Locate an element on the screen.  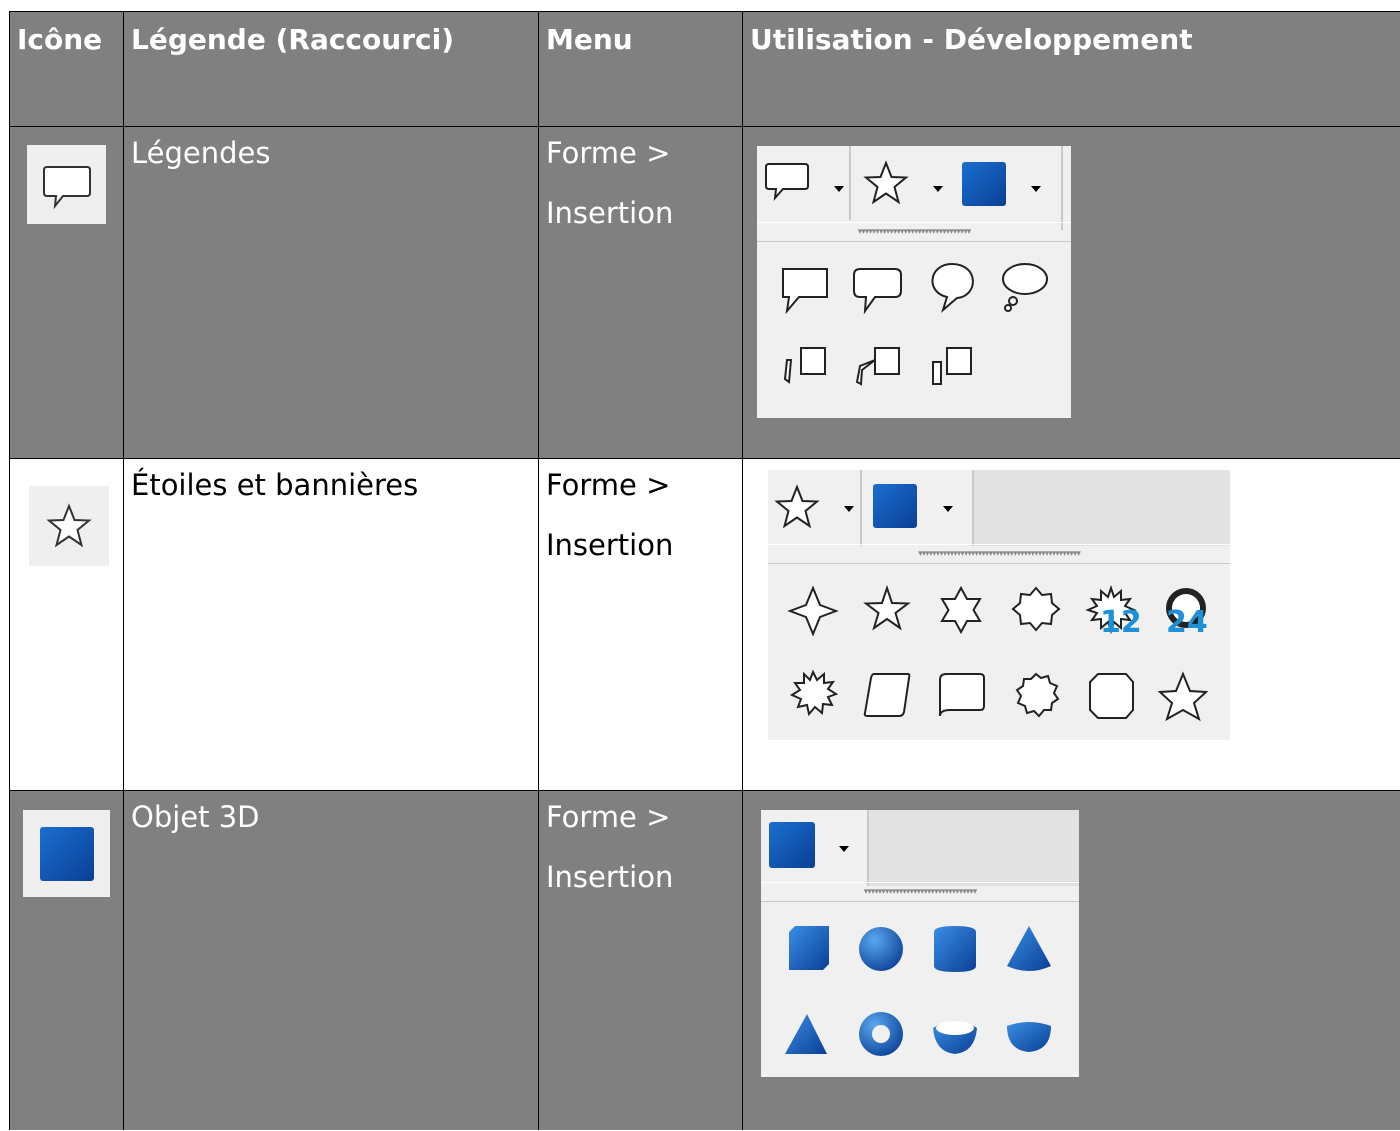
half-sphere-icon is located at coordinates (1029, 1037).